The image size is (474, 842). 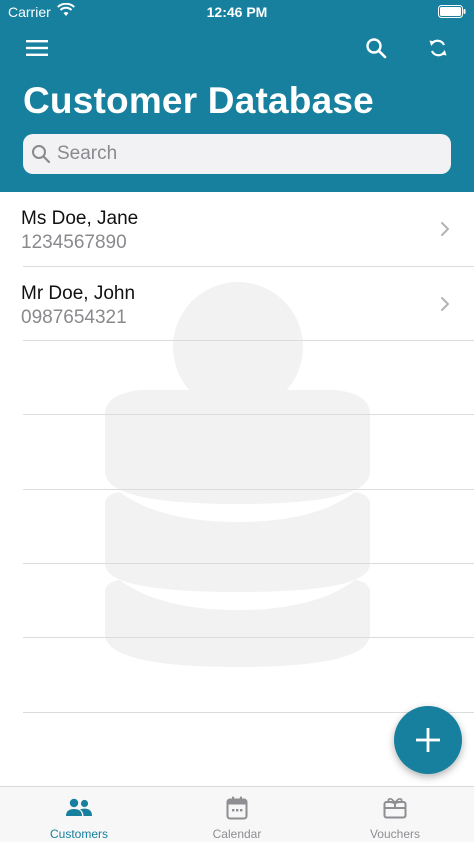 I want to click on customer-phone: 1234567890, so click(x=74, y=242).